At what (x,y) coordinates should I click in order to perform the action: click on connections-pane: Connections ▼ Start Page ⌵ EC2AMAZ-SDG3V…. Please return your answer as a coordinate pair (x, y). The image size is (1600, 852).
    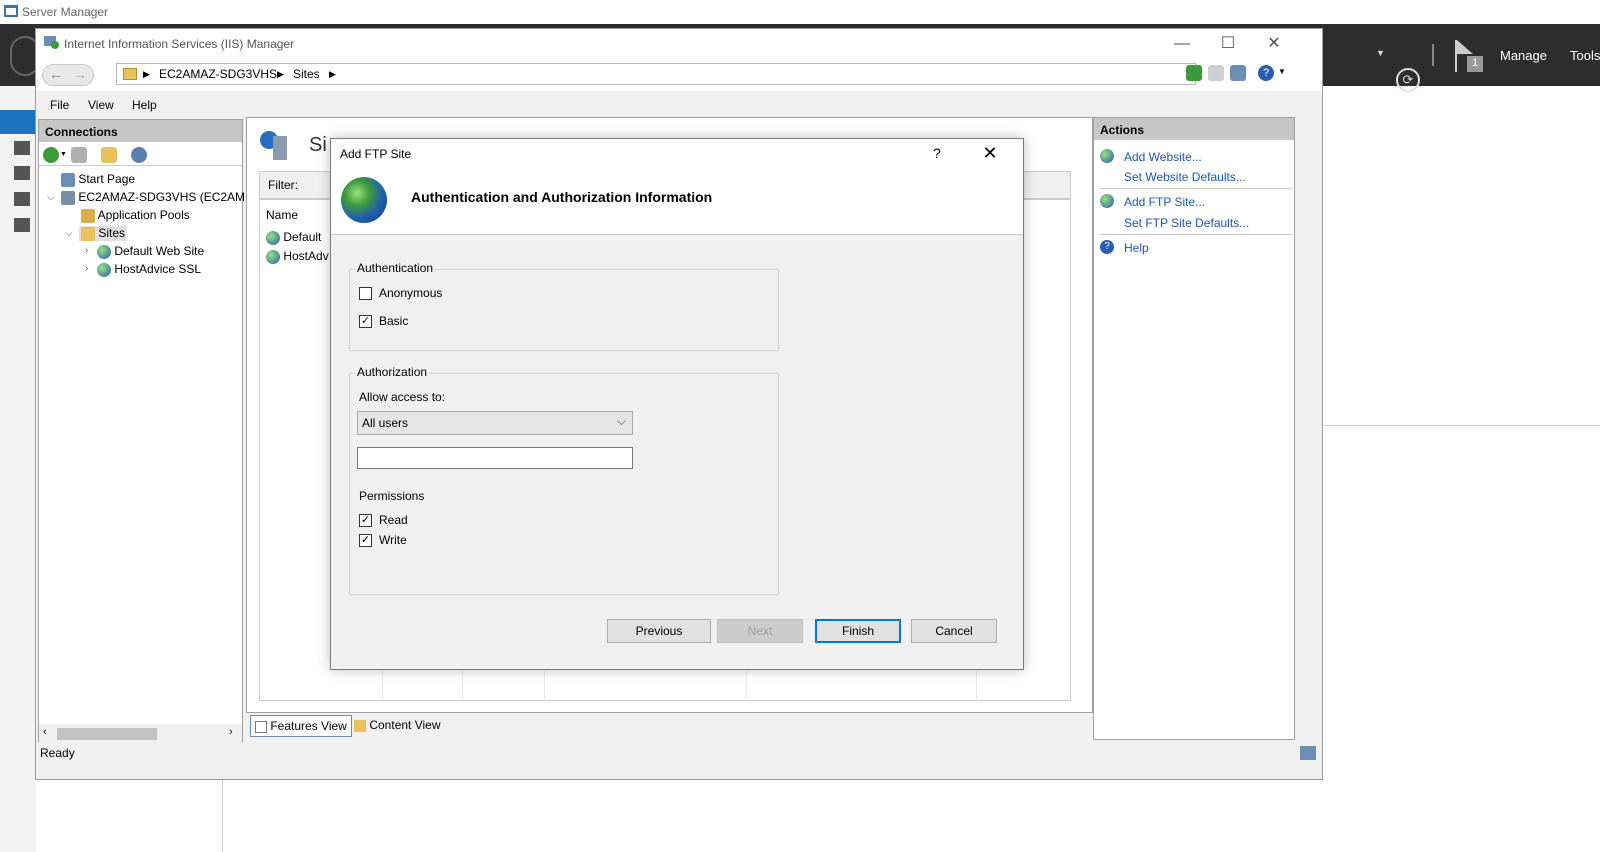
    Looking at the image, I should click on (141, 434).